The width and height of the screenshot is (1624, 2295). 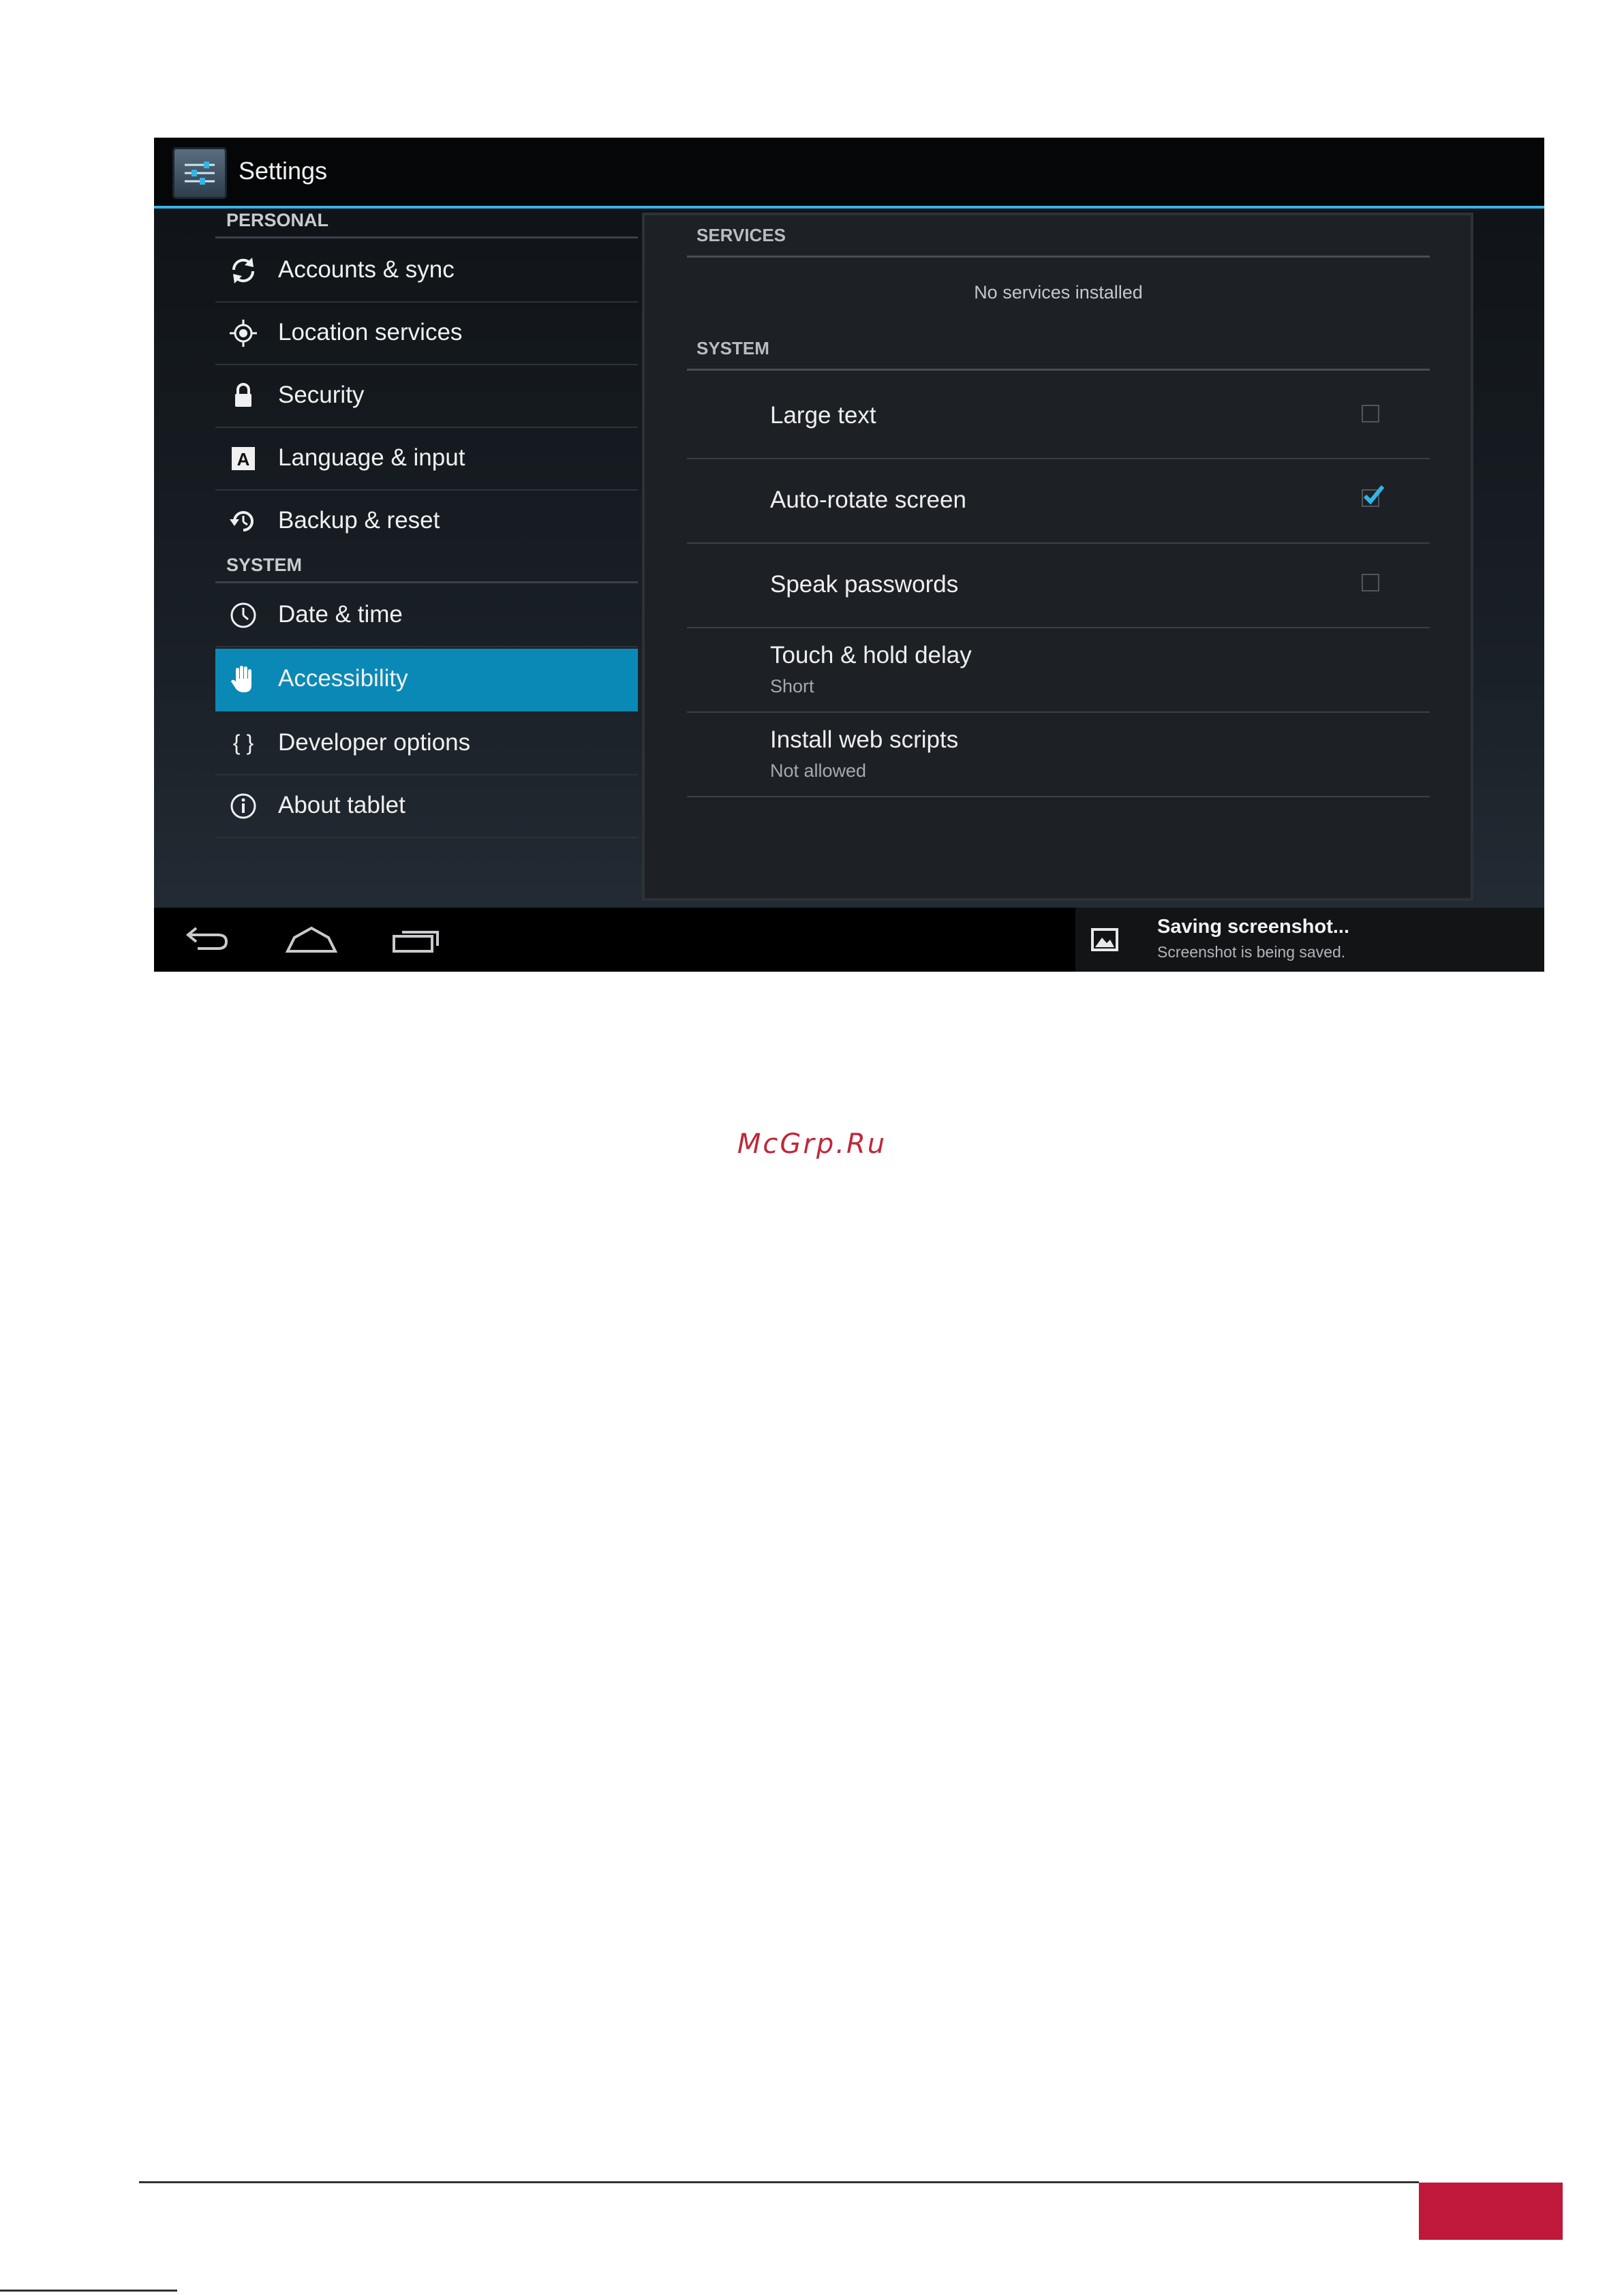 What do you see at coordinates (818, 770) in the screenshot?
I see `pref-summary: Not allowed` at bounding box center [818, 770].